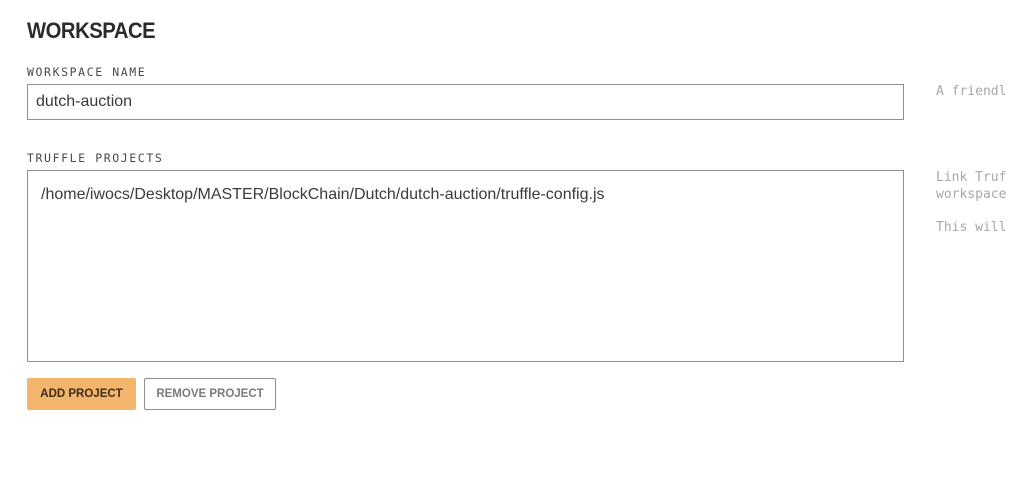  Describe the element at coordinates (91, 30) in the screenshot. I see `section-title: WORKSPACE` at that location.